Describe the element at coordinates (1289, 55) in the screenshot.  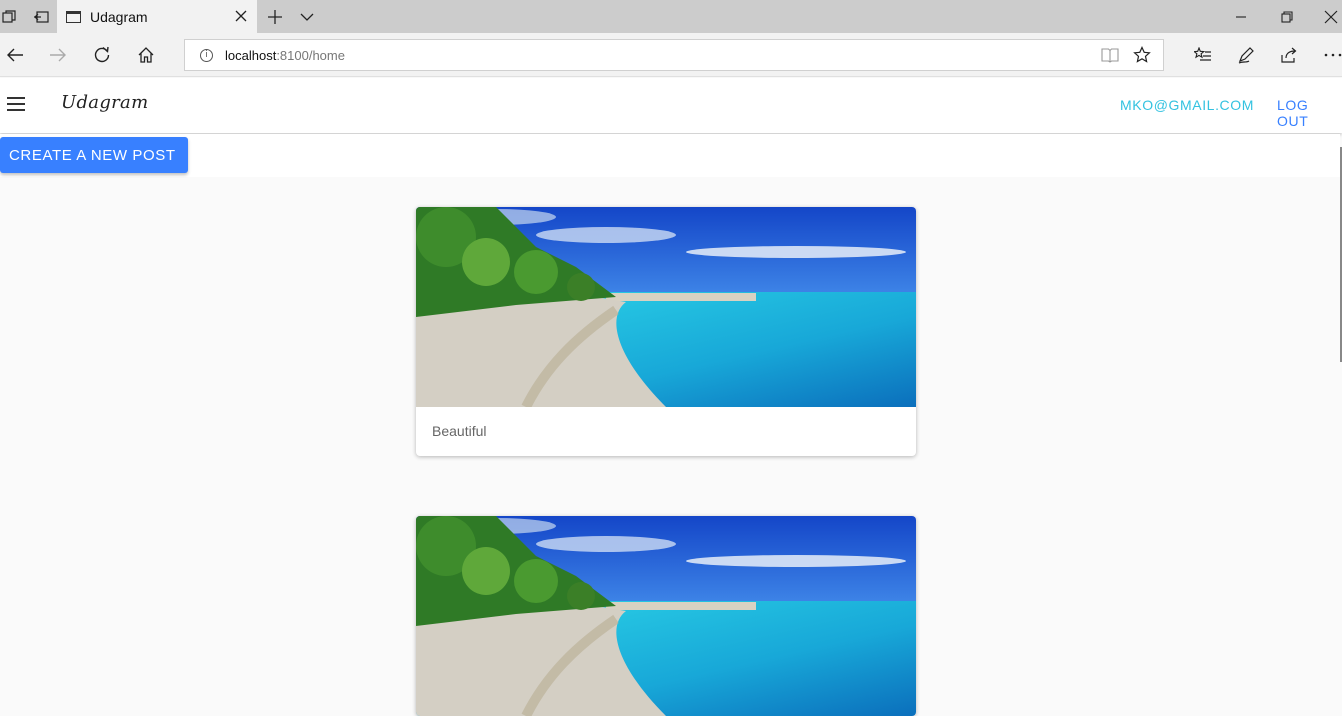
I see `share-icon` at that location.